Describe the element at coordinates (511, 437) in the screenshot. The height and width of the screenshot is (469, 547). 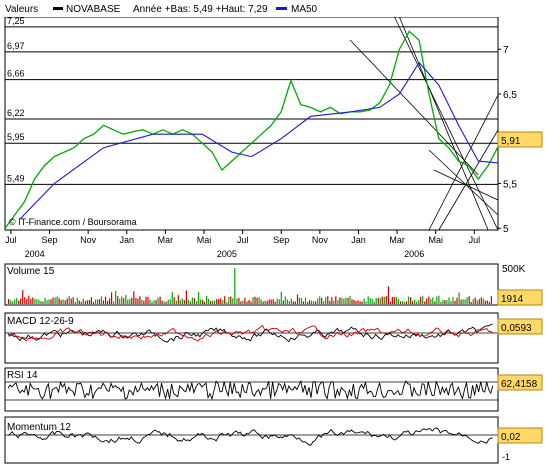
I see `momentum-last-value: 0,02` at that location.